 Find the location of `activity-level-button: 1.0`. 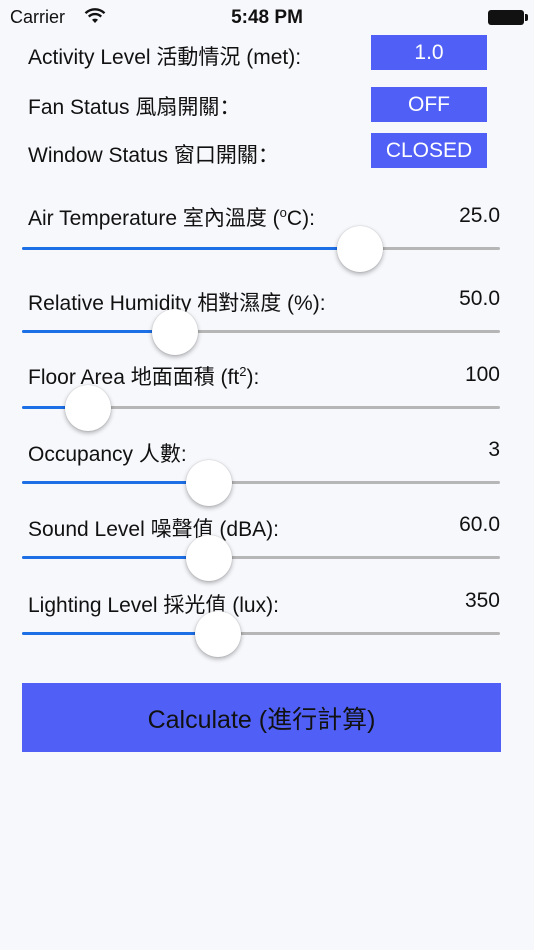

activity-level-button: 1.0 is located at coordinates (429, 52).